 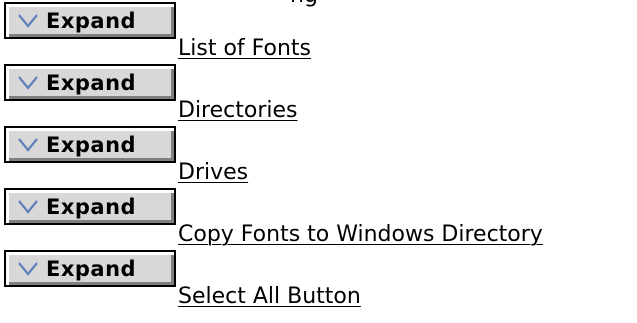 I want to click on expand-button-list-of-fonts: Expand, so click(x=90, y=20).